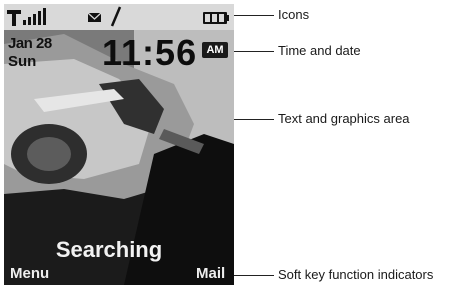 Image resolution: width=449 pixels, height=289 pixels. What do you see at coordinates (254, 15) in the screenshot?
I see `callout-line-icons` at bounding box center [254, 15].